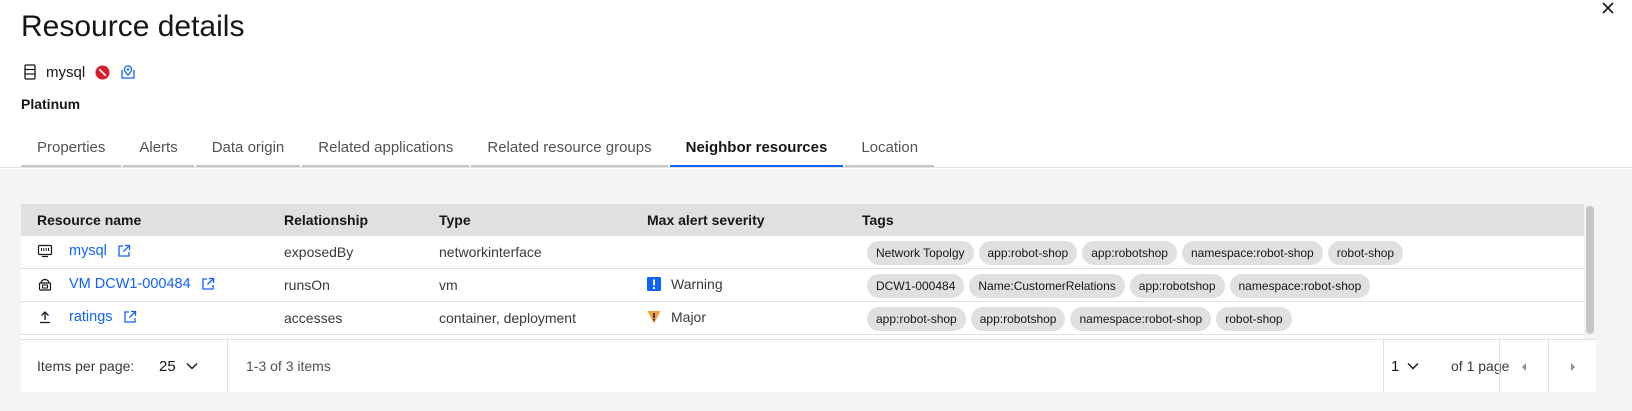  I want to click on resource-name-cell: mysql, so click(84, 251).